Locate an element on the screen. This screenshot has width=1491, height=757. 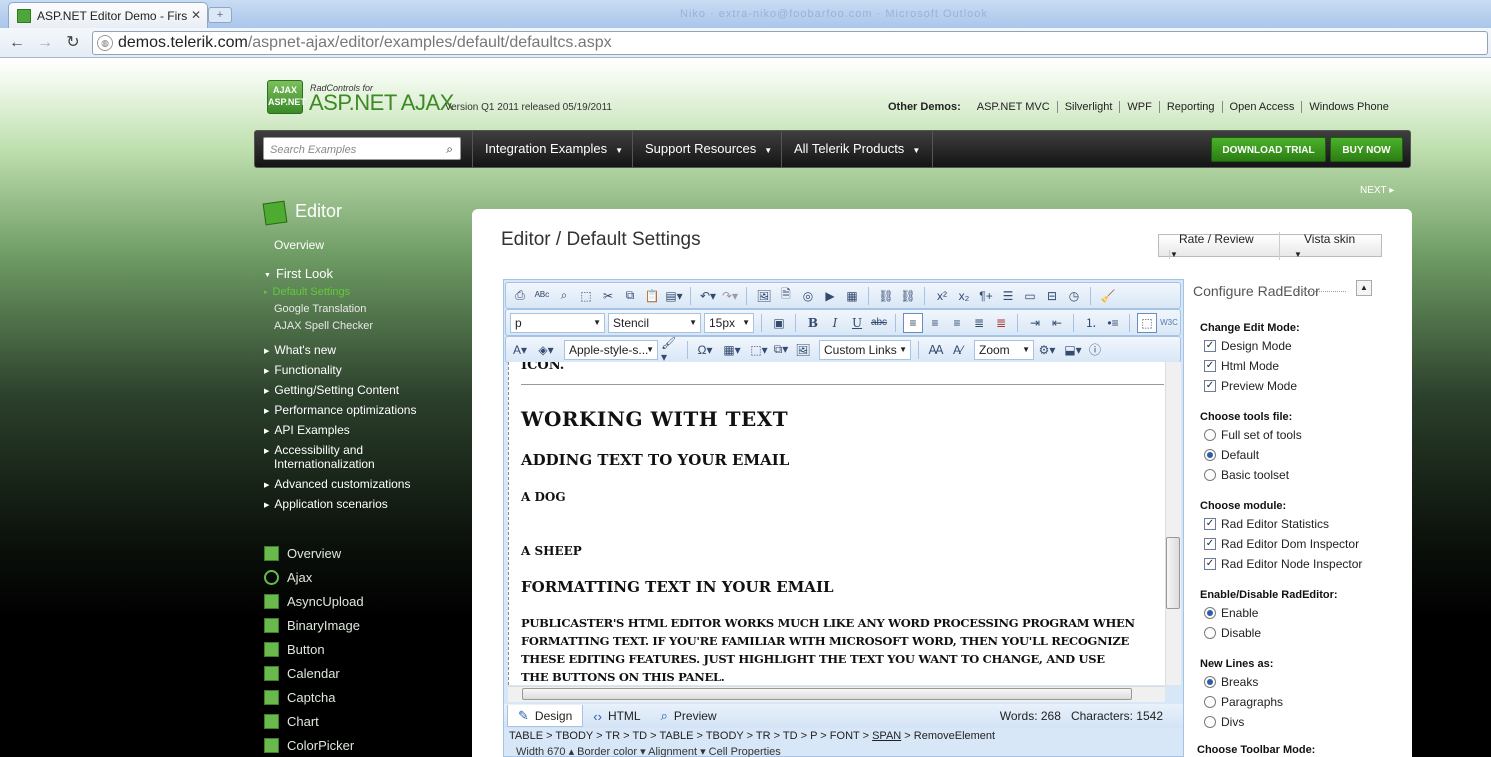
node-inspector-checkbox: ✓ Rad Editor Node Inspector is located at coordinates (1283, 564).